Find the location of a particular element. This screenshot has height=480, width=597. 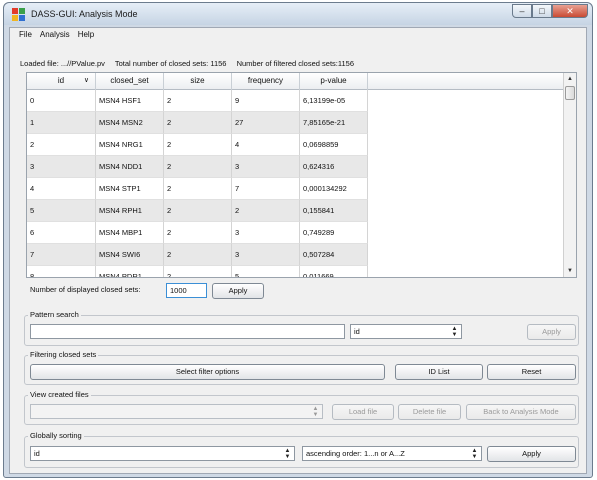

displayed-sets-label: Number of displayed closed sets: is located at coordinates (85, 289).